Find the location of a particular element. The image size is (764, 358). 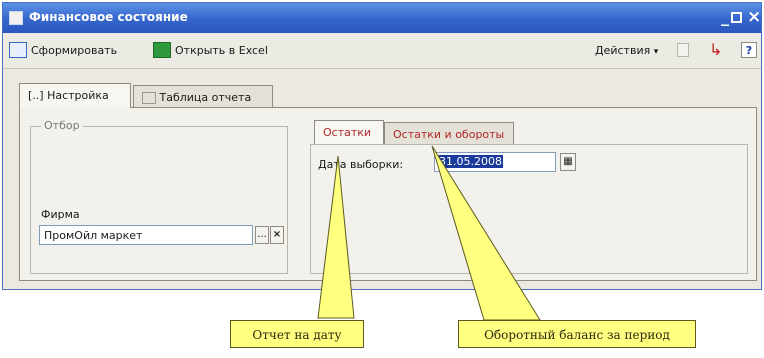

settings-tab-icon: [..] is located at coordinates (36, 95).